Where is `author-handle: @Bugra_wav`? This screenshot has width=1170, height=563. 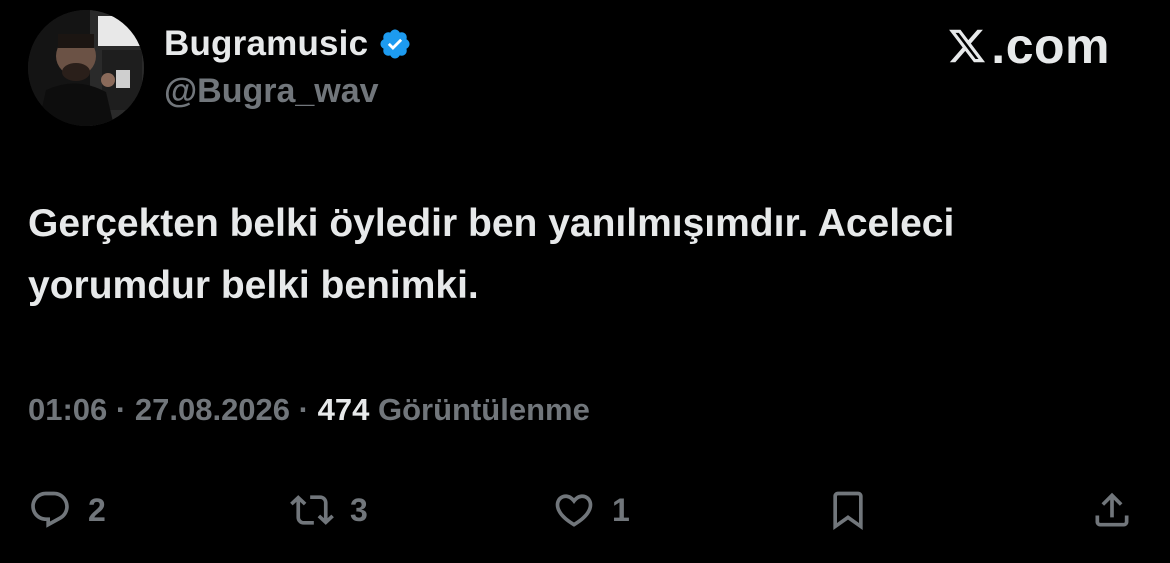
author-handle: @Bugra_wav is located at coordinates (271, 91).